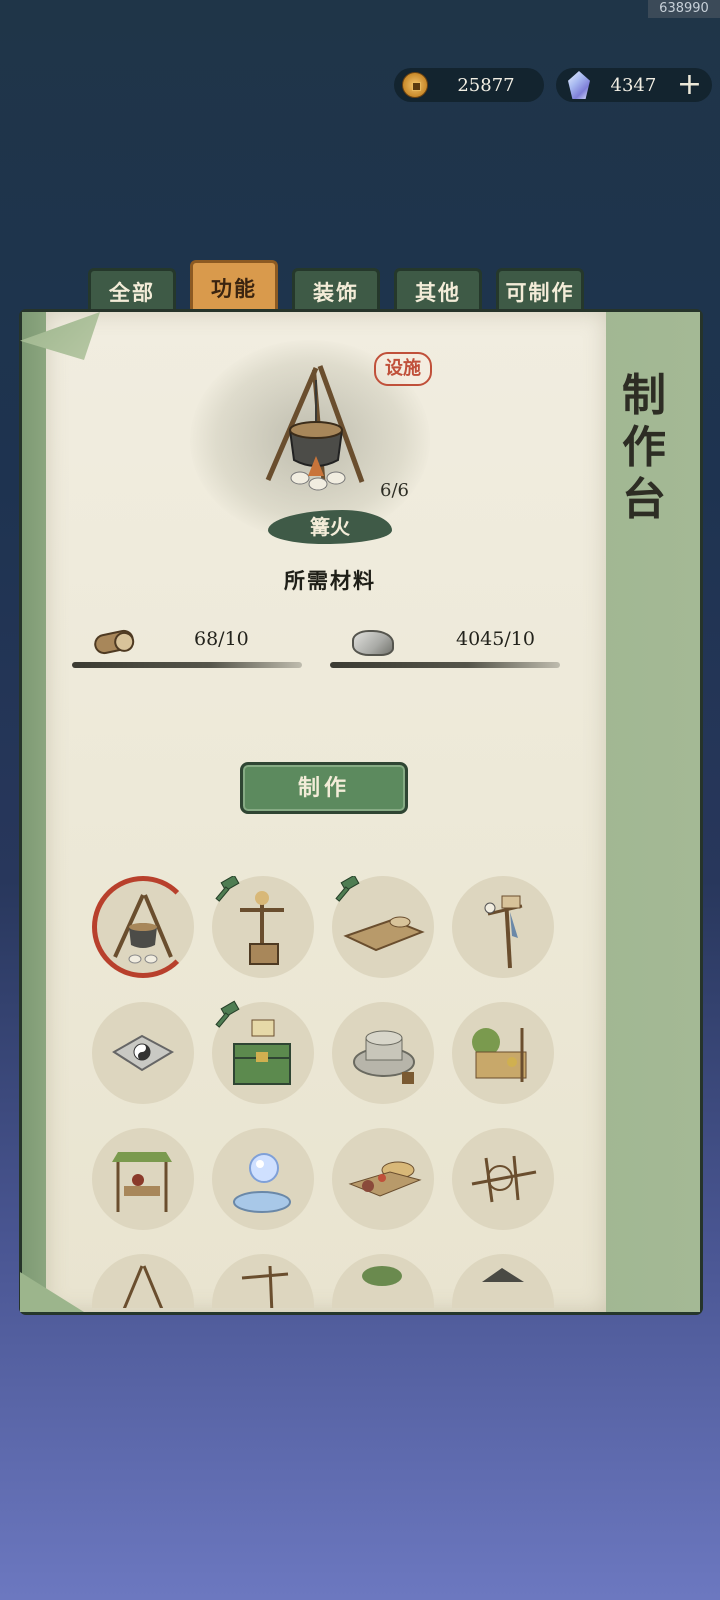 This screenshot has height=1600, width=720. Describe the element at coordinates (503, 932) in the screenshot. I see `weathervane-post-icon` at that location.